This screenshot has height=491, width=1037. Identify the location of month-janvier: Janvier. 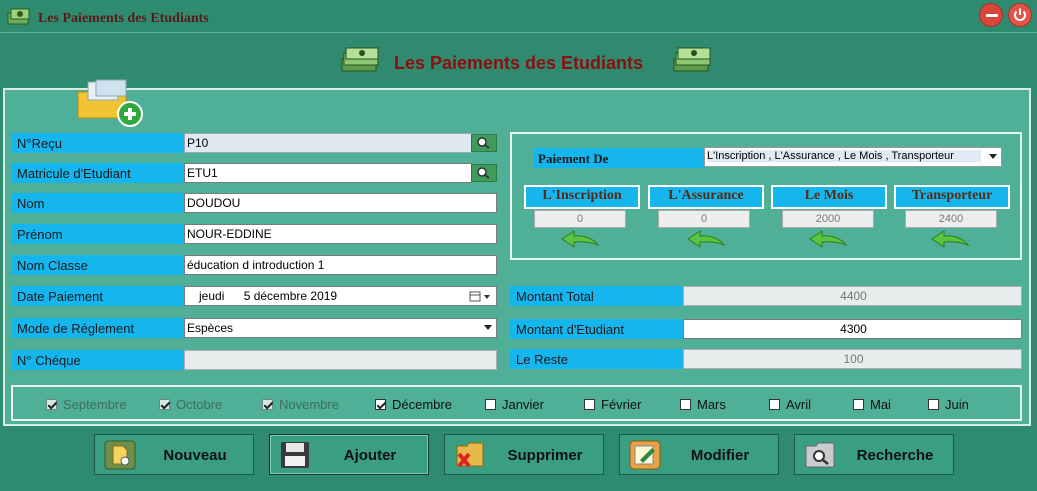
(514, 404).